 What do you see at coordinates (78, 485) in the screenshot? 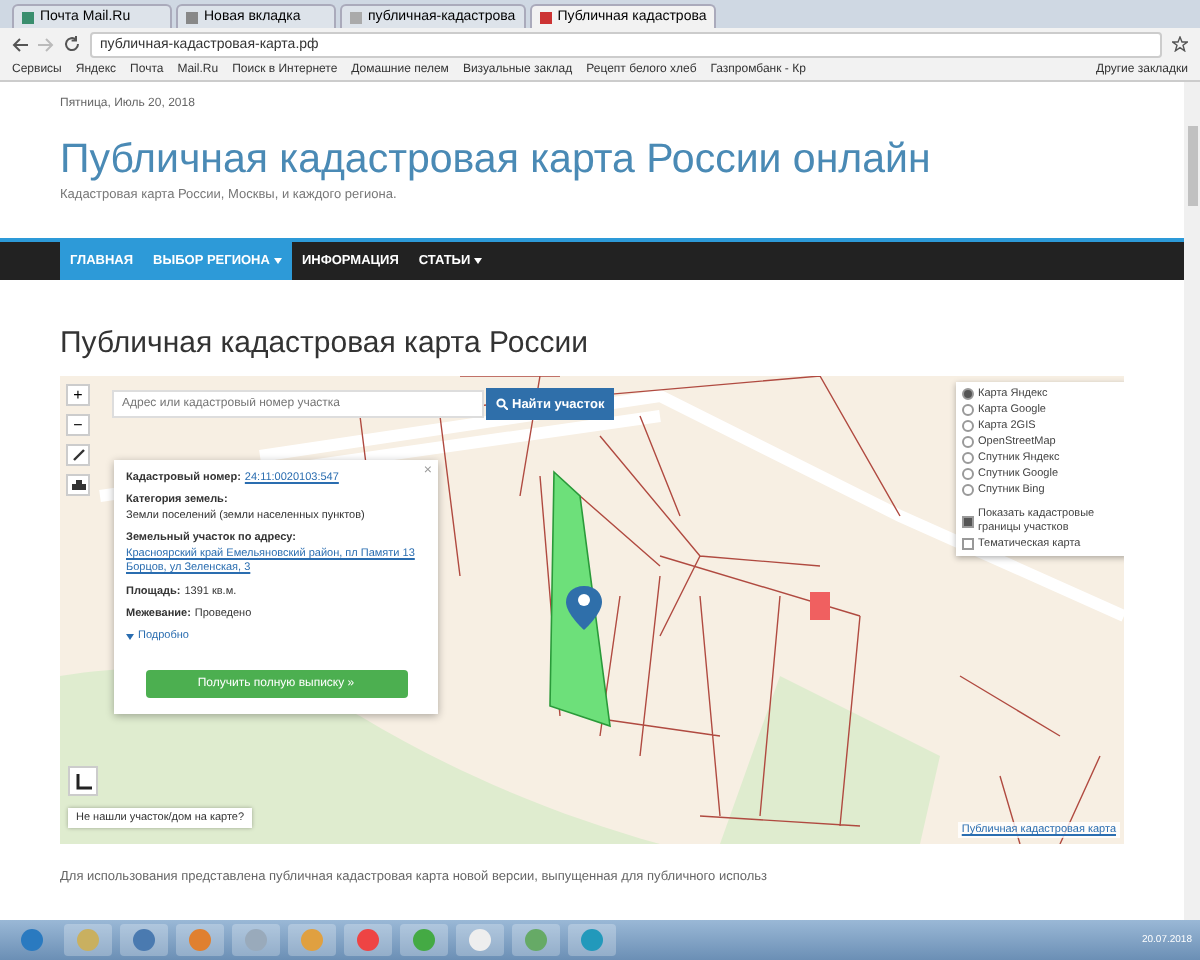
I see `print-icon` at bounding box center [78, 485].